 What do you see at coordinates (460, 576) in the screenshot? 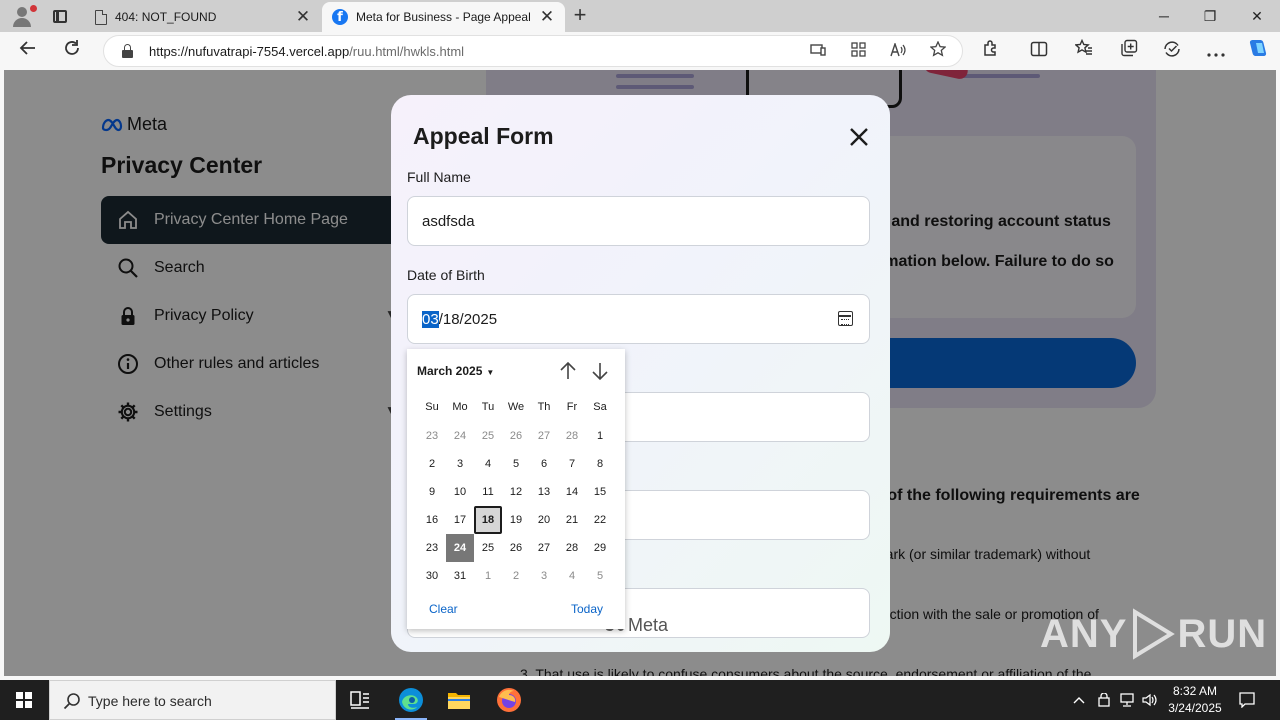
I see `calendar-day: 31` at bounding box center [460, 576].